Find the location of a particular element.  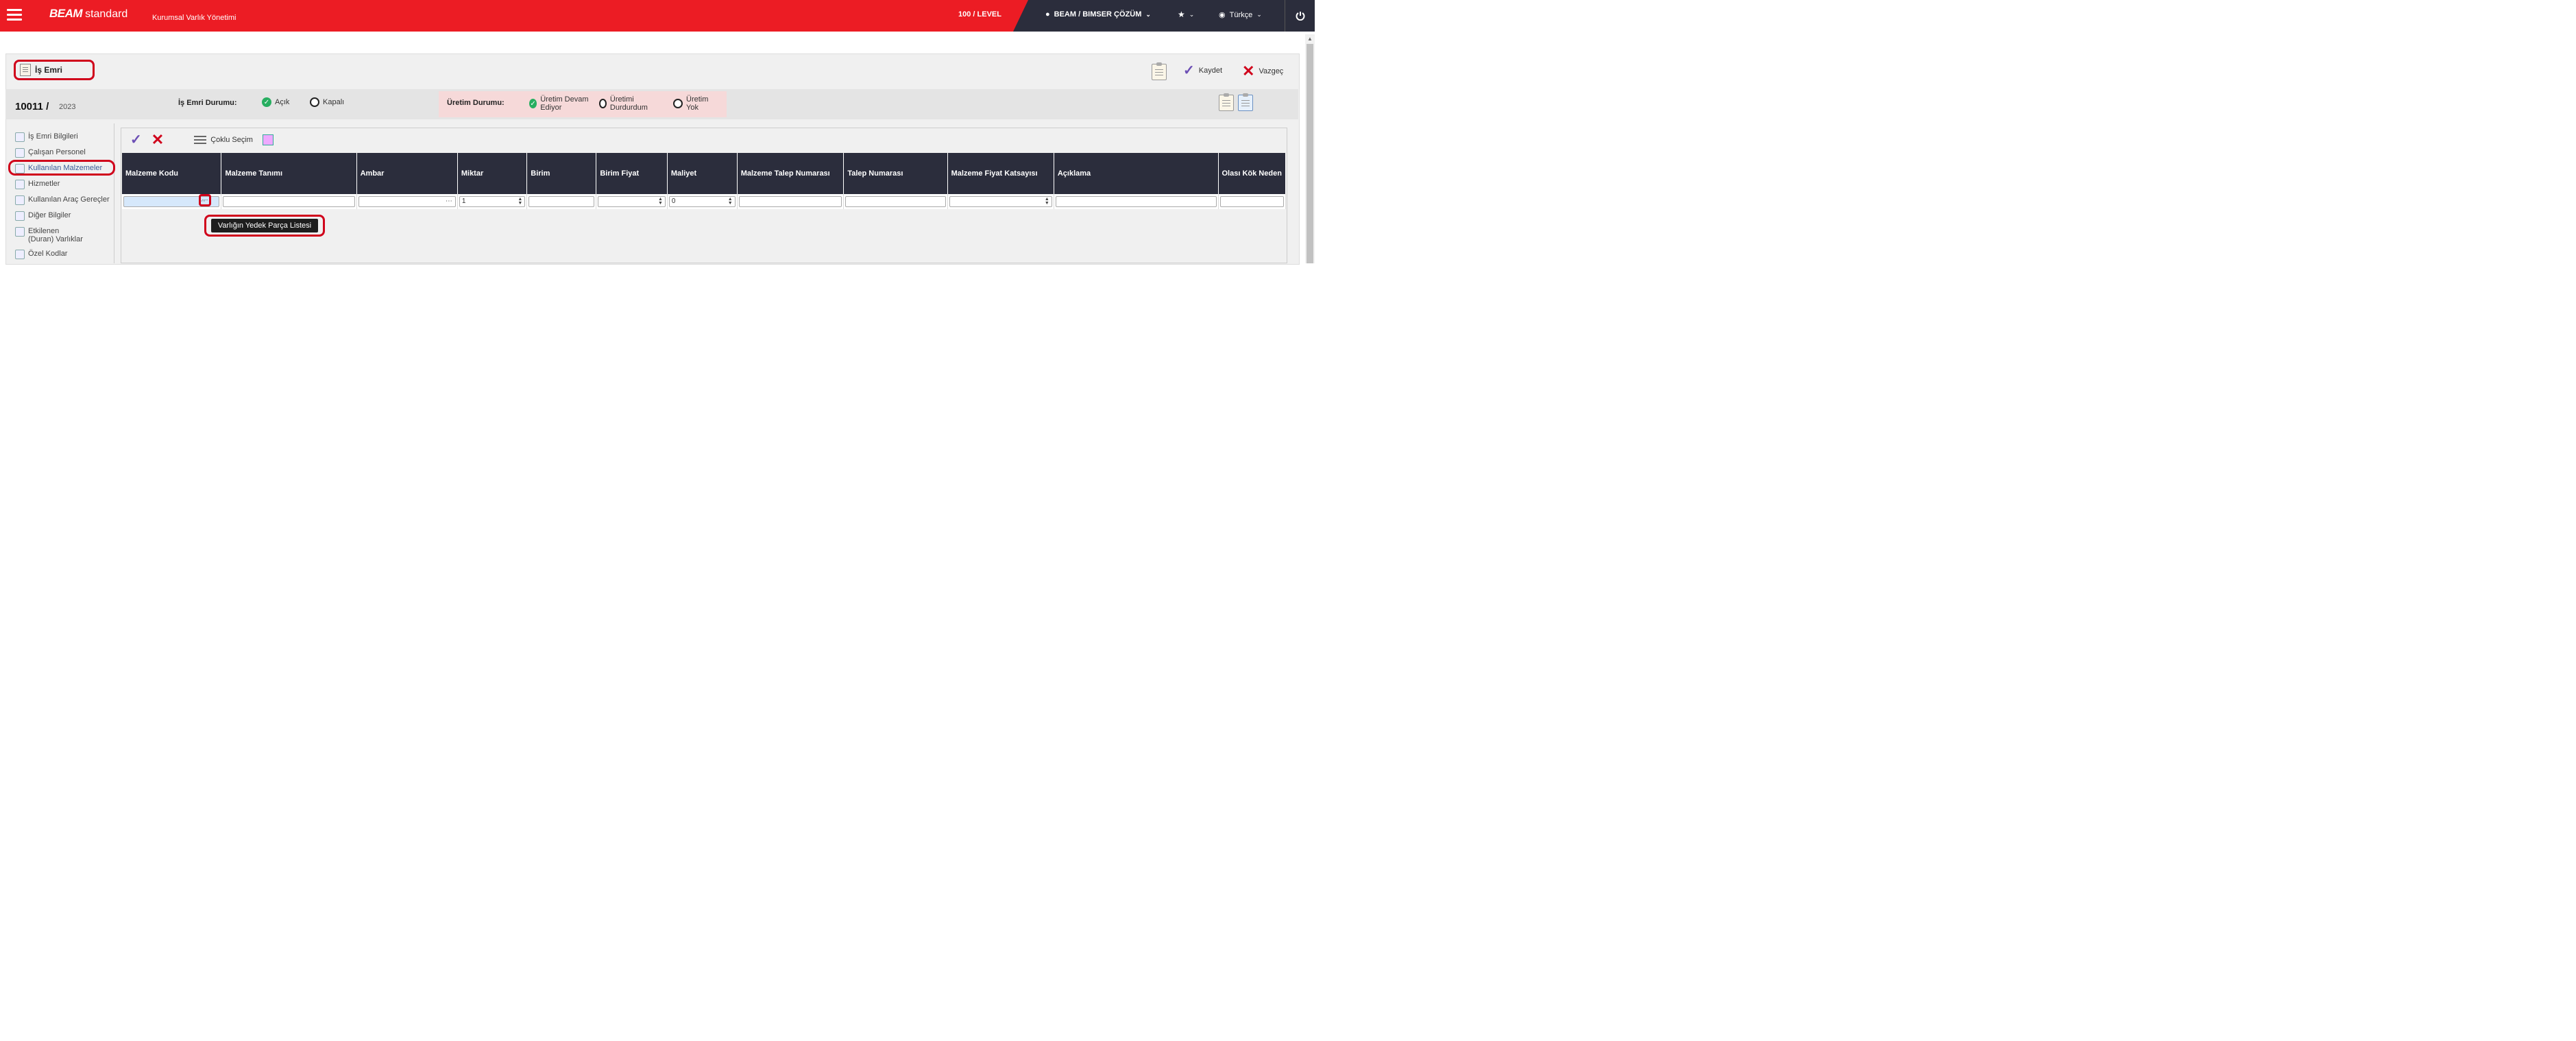

sidebar-item-affected-assets: Etkilenen (Duran) Varlıklar is located at coordinates (49, 235).